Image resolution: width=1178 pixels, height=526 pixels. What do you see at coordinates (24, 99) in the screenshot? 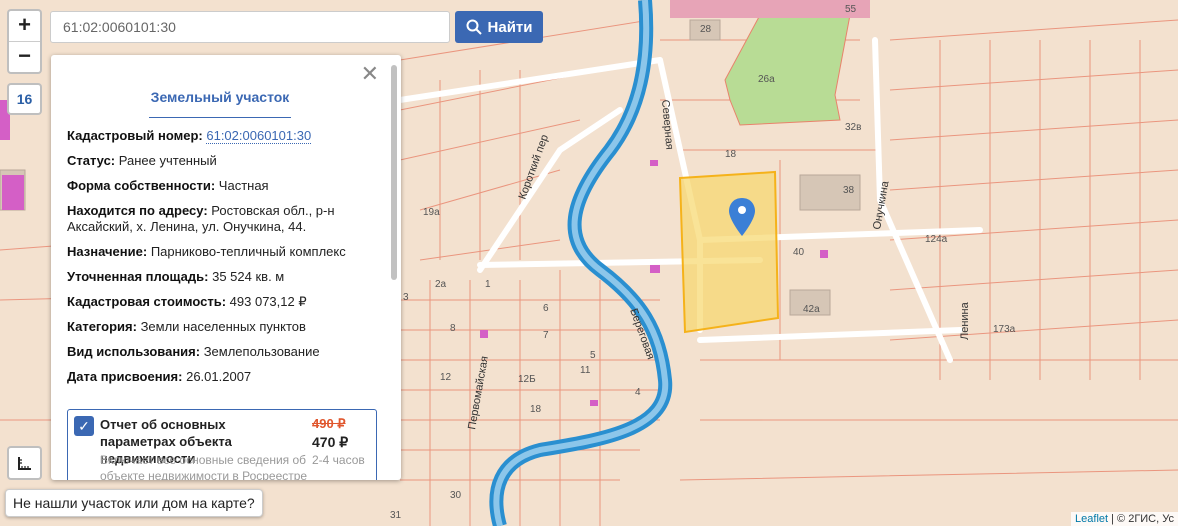
I see `zoom-level: 16` at bounding box center [24, 99].